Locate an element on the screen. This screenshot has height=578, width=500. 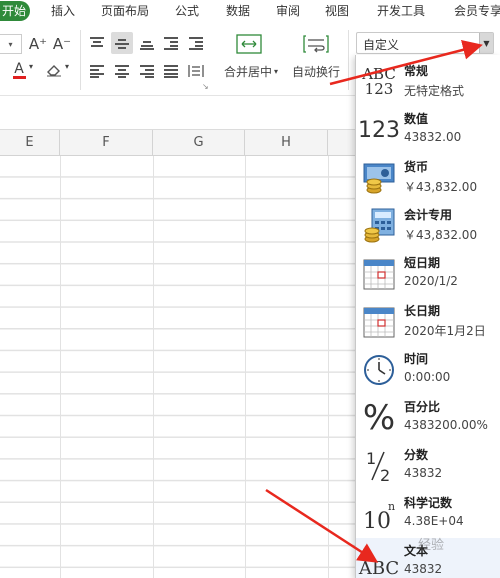
align-bottom-button is located at coordinates (147, 43).